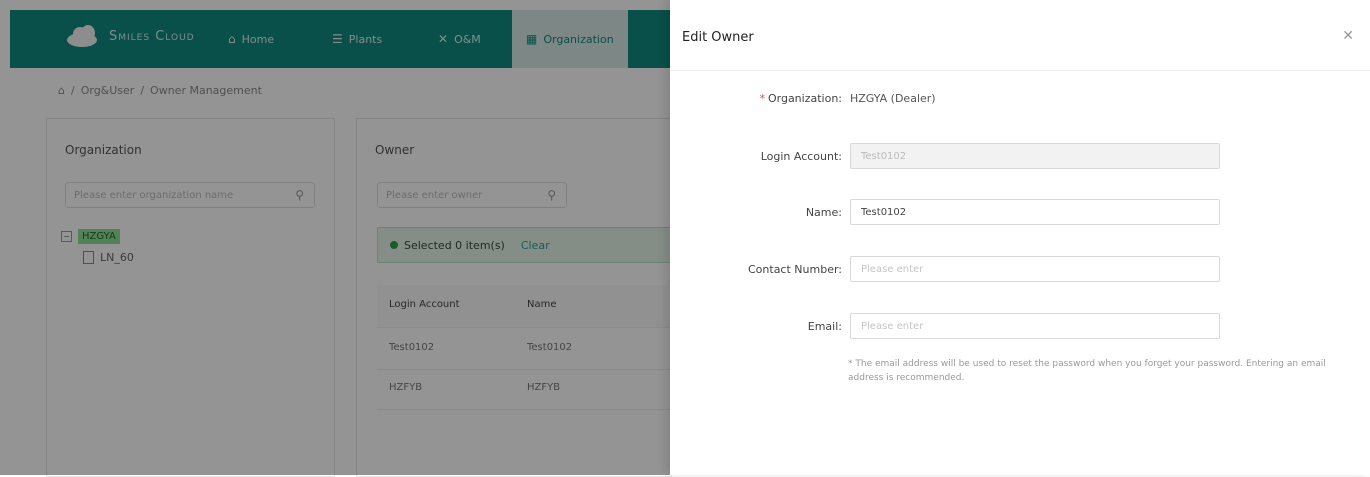 This screenshot has height=477, width=1370. I want to click on organization-label-text: Organization:, so click(804, 98).